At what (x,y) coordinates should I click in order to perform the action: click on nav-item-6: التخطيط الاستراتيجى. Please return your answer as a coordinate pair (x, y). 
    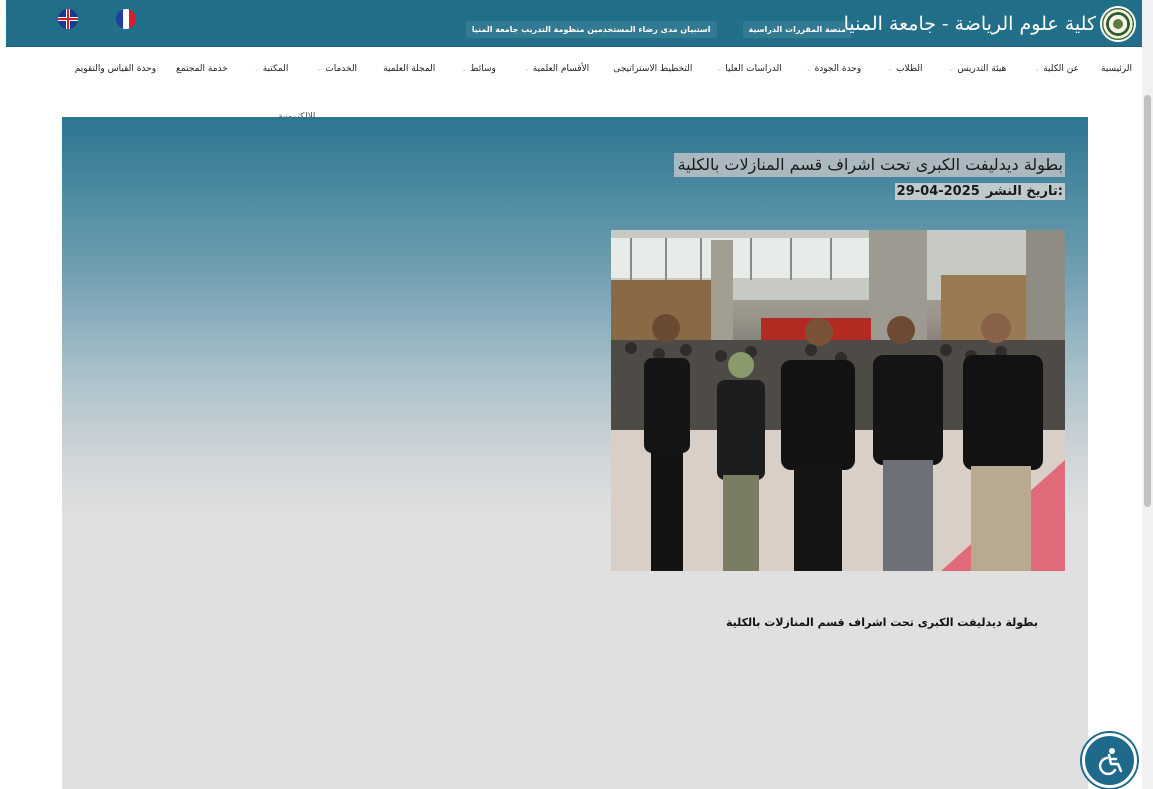
    Looking at the image, I should click on (652, 69).